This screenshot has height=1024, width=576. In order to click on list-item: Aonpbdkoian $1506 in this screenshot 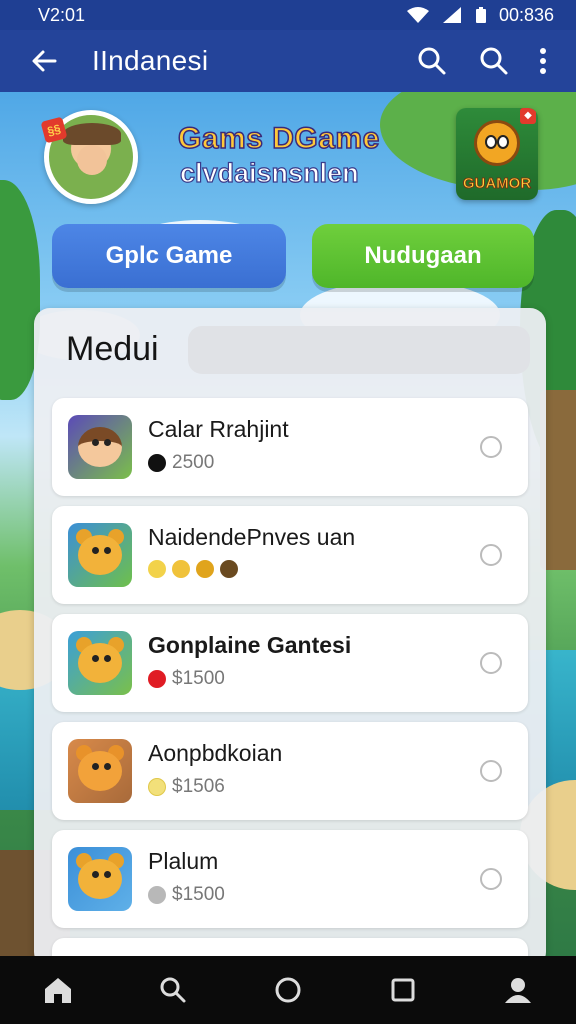, I will do `click(290, 771)`.